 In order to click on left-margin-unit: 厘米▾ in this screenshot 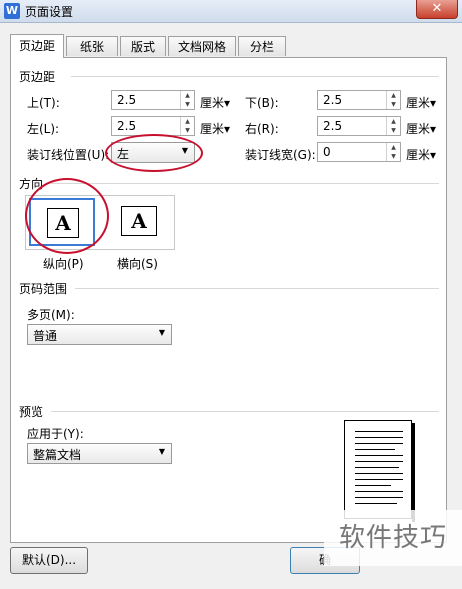, I will do `click(215, 128)`.